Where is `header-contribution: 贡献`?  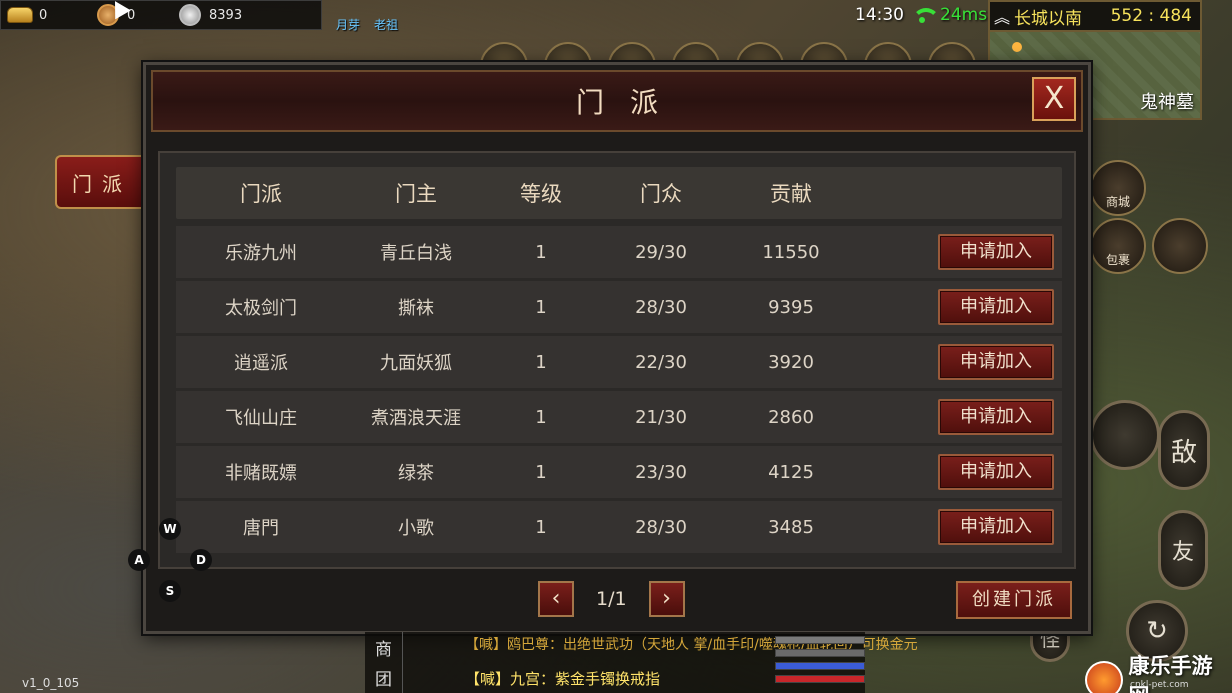
header-contribution: 贡献 is located at coordinates (791, 194).